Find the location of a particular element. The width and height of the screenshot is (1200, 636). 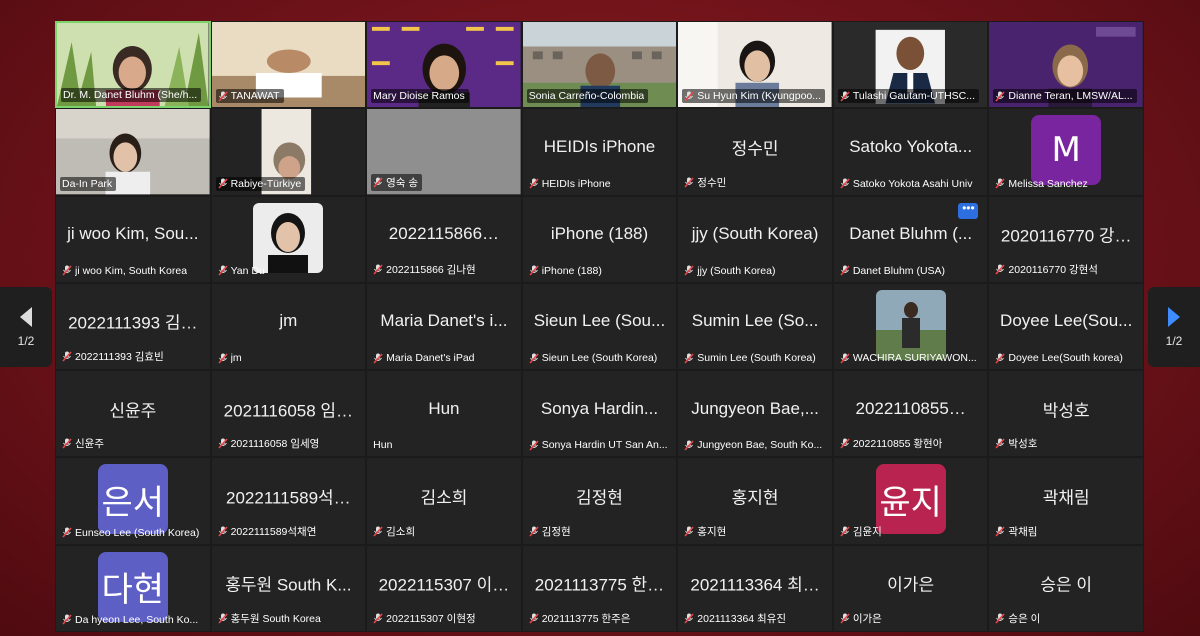

participant-tile: 신윤주 신윤주 is located at coordinates (133, 414).